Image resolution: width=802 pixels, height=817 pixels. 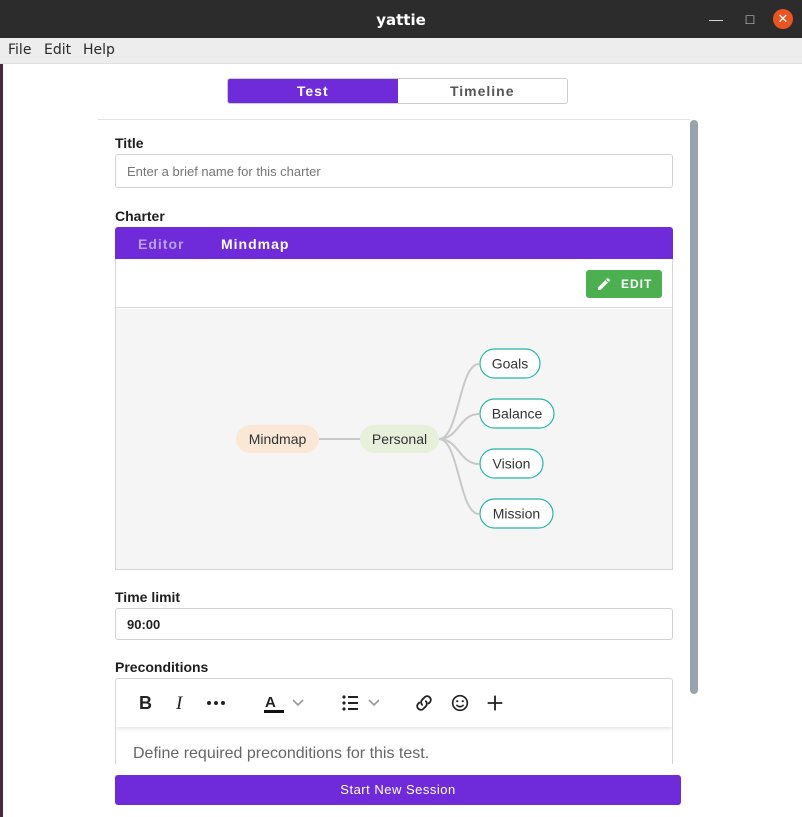 What do you see at coordinates (495, 703) in the screenshot?
I see `plus-icon` at bounding box center [495, 703].